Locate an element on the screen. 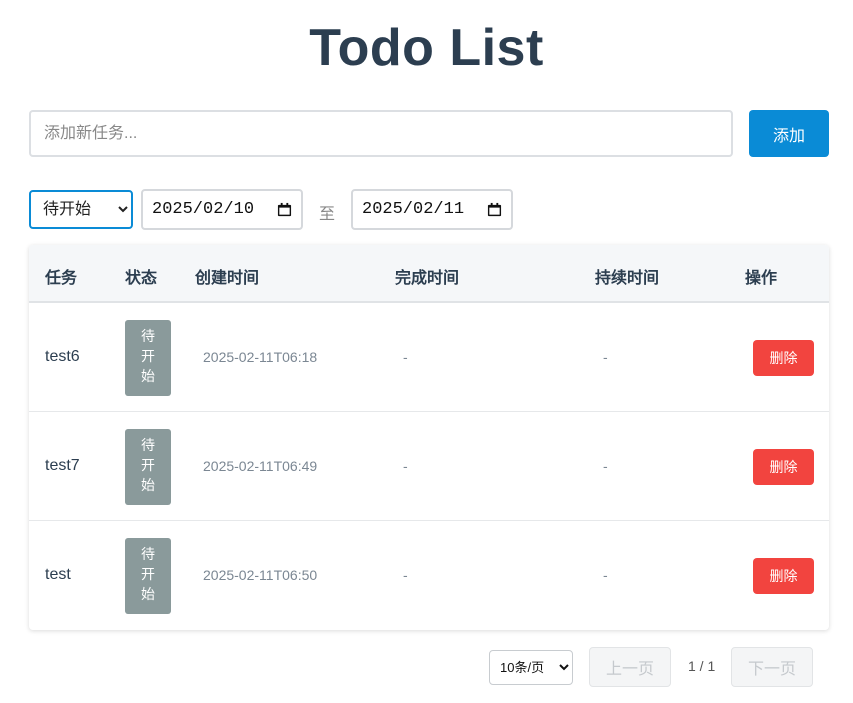 The width and height of the screenshot is (853, 703). end-date-value: 2025/02/11 is located at coordinates (413, 209).